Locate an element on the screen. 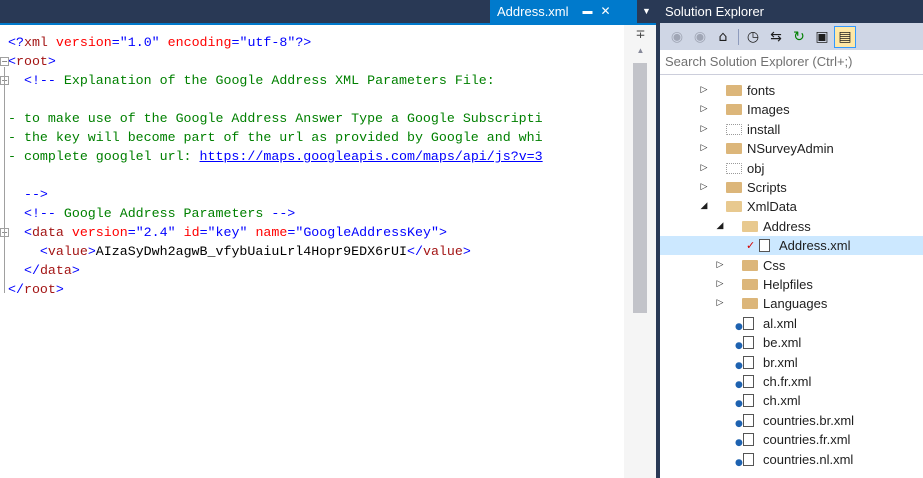 Image resolution: width=923 pixels, height=478 pixels. tree-item: ✓ Address.xml is located at coordinates (791, 245).